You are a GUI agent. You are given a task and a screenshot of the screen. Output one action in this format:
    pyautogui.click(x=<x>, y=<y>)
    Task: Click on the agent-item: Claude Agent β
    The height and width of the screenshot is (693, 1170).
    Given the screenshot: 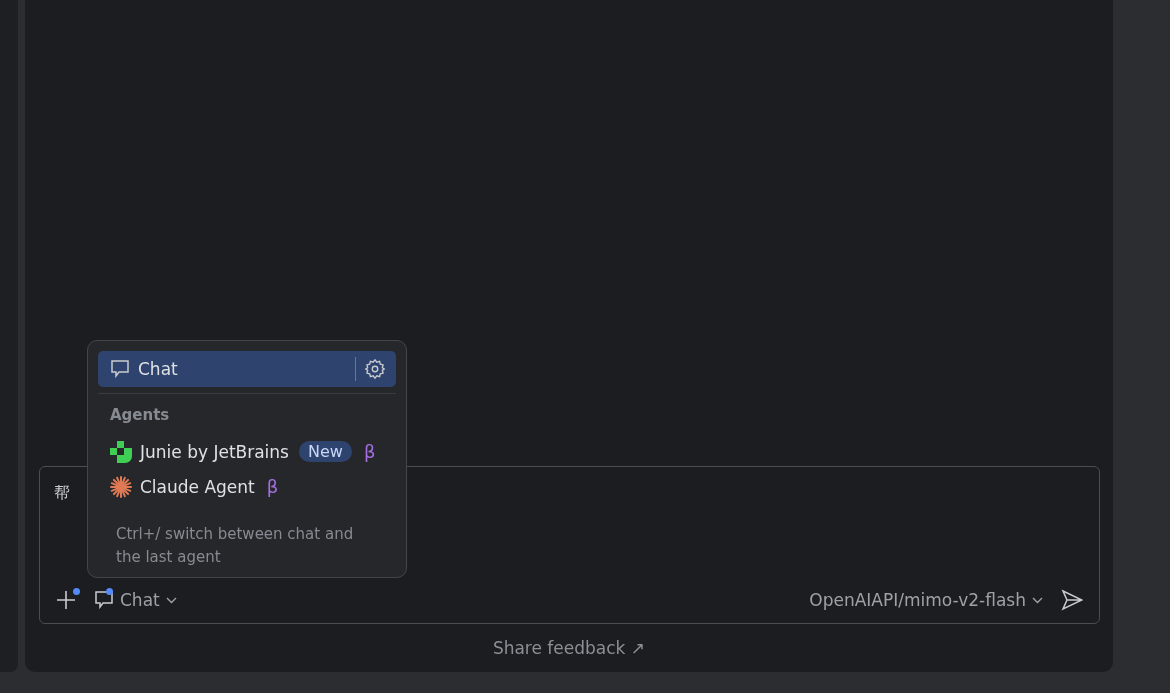 What is the action you would take?
    pyautogui.click(x=247, y=486)
    